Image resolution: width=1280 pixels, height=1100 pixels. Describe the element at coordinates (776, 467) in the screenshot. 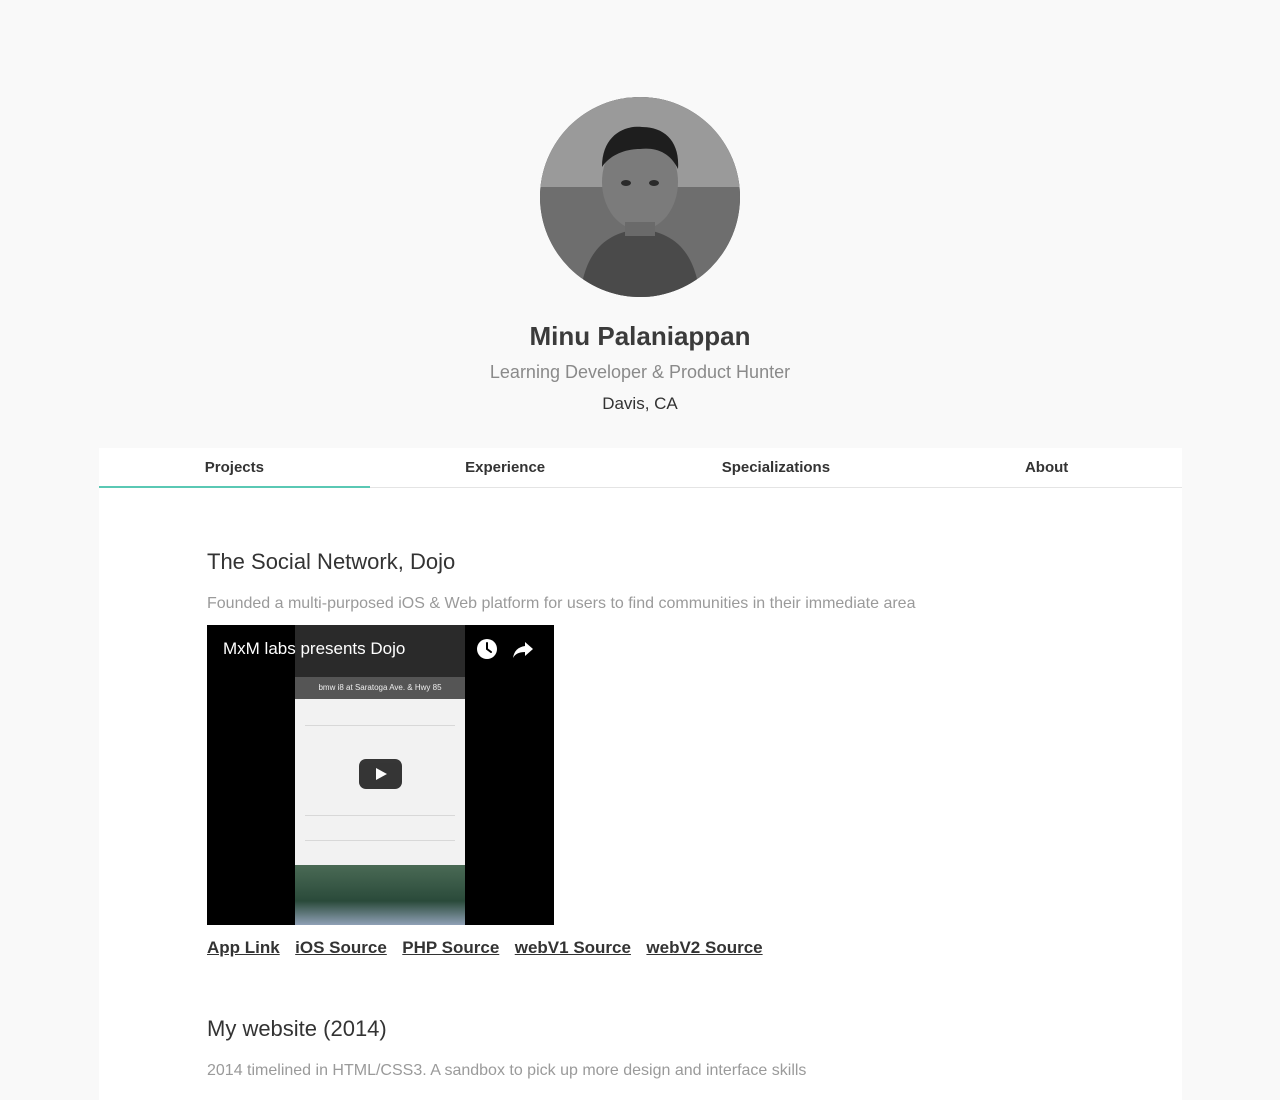

I see `tab-specializations: Specializations` at that location.